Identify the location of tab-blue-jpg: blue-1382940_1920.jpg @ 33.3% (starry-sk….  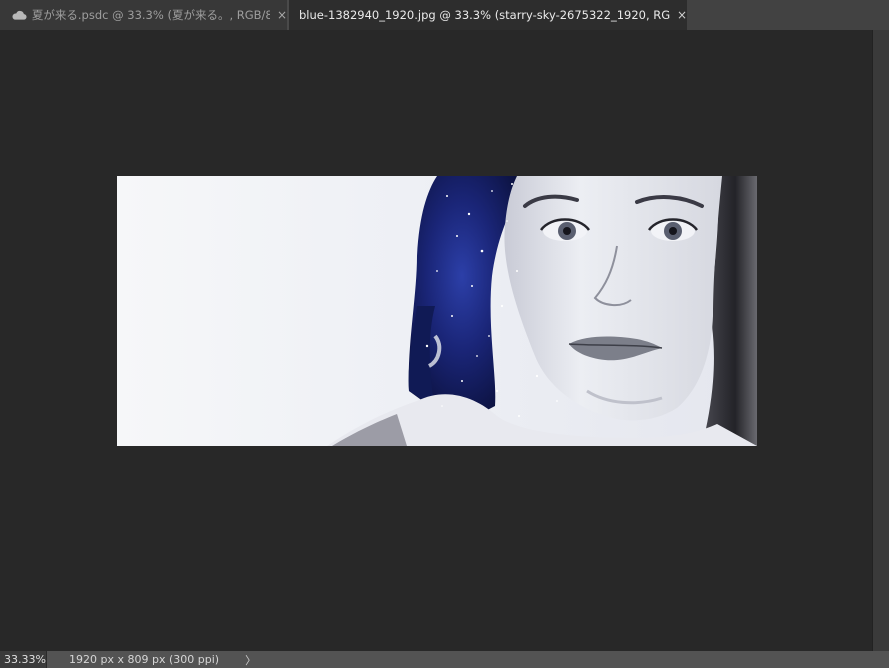
(488, 15).